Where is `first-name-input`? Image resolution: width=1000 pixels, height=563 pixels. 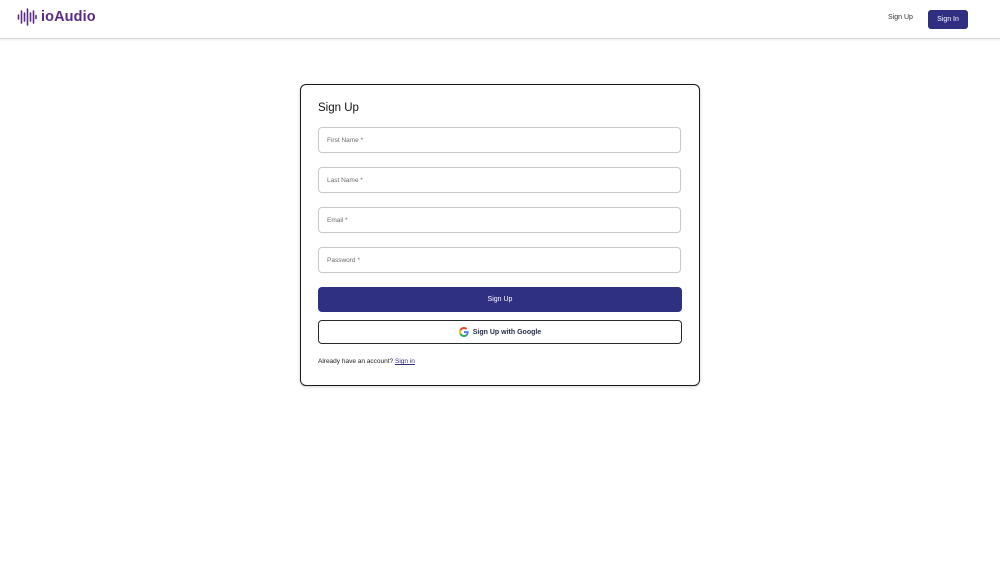
first-name-input is located at coordinates (499, 140).